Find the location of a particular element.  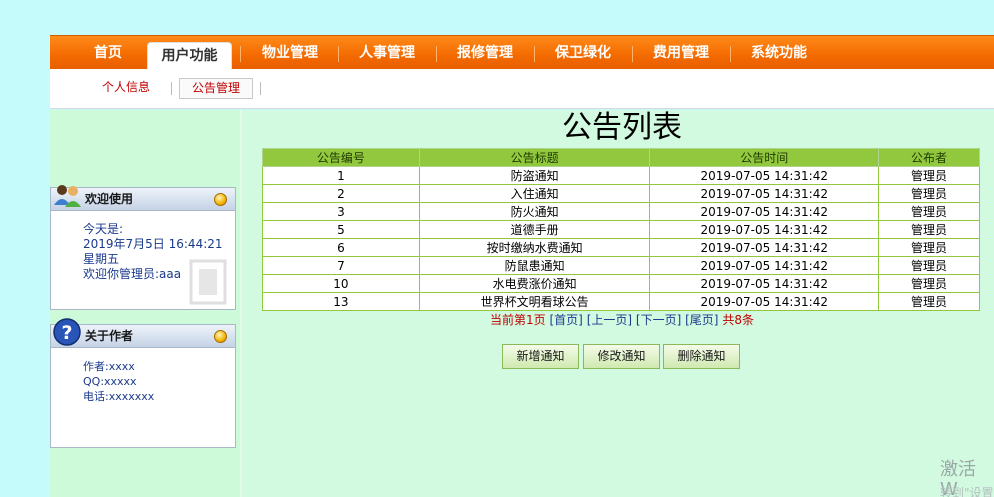

author-phone: 电话:xxxxxxx is located at coordinates (119, 396).